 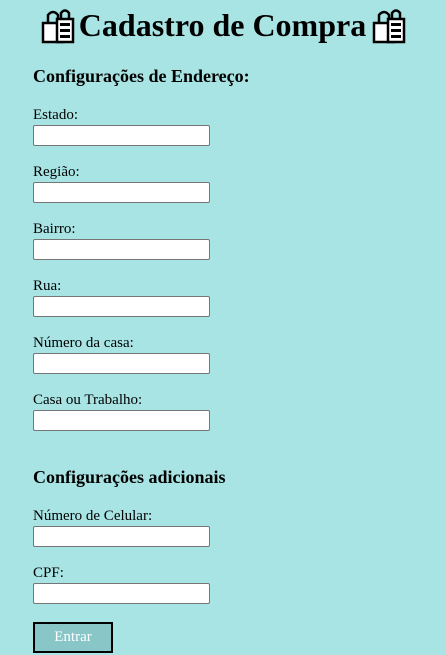 I want to click on estado-input, so click(x=121, y=135).